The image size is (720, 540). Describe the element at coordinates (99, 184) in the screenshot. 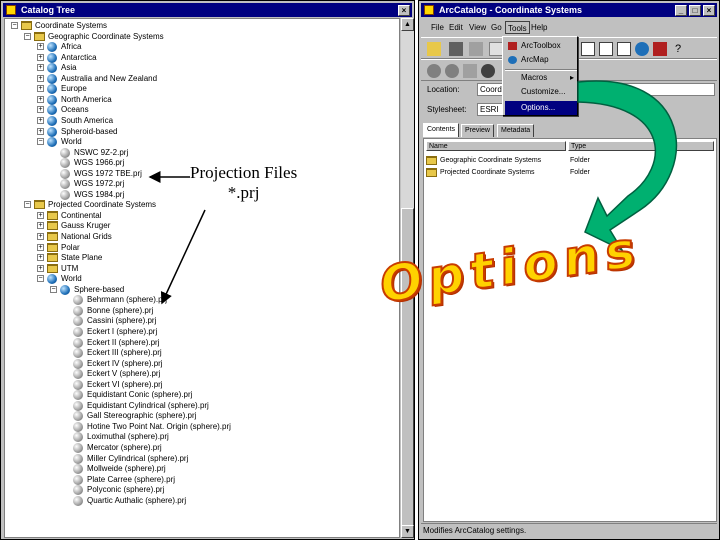

I see `tree-node-label: WGS 1972.prj` at that location.